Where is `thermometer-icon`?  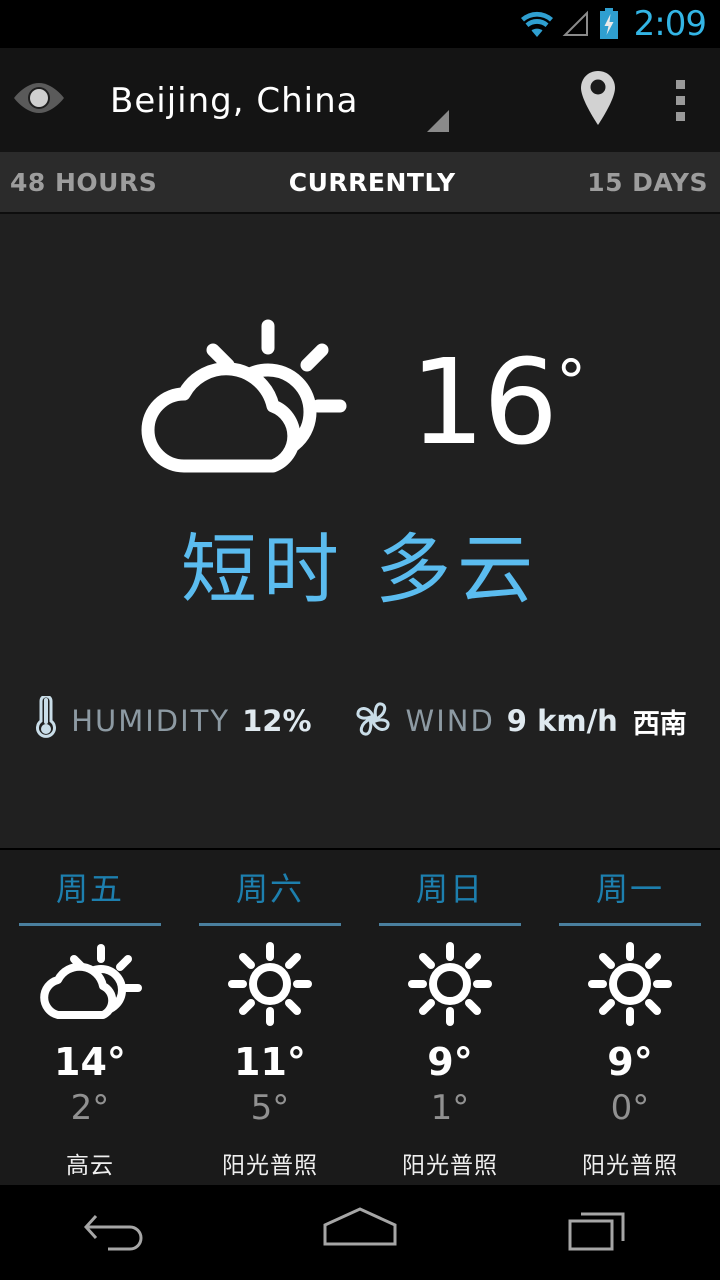 thermometer-icon is located at coordinates (46, 720).